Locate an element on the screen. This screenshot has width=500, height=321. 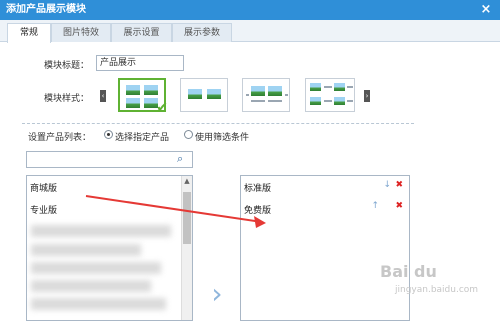
style-option-carousel is located at coordinates (266, 95).